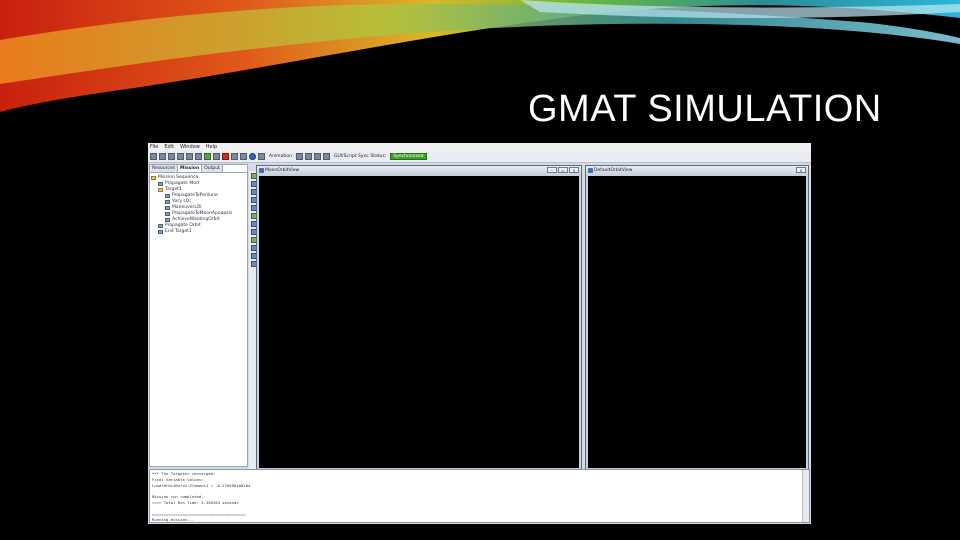 This screenshot has width=960, height=540. I want to click on screenshot-icon, so click(234, 156).